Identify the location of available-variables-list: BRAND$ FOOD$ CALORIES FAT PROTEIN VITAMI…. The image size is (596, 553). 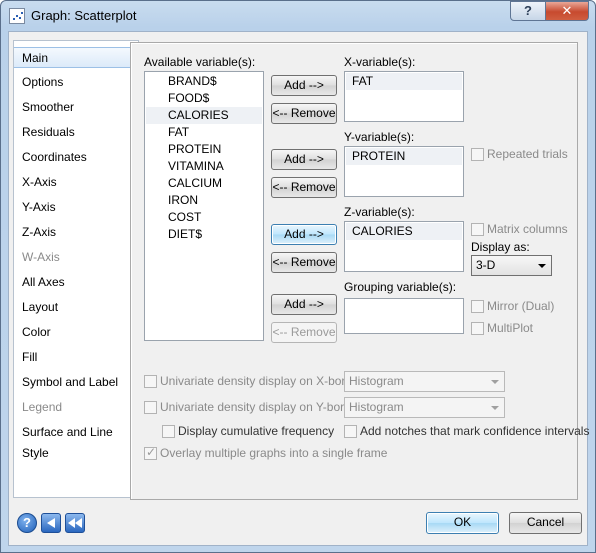
(204, 206).